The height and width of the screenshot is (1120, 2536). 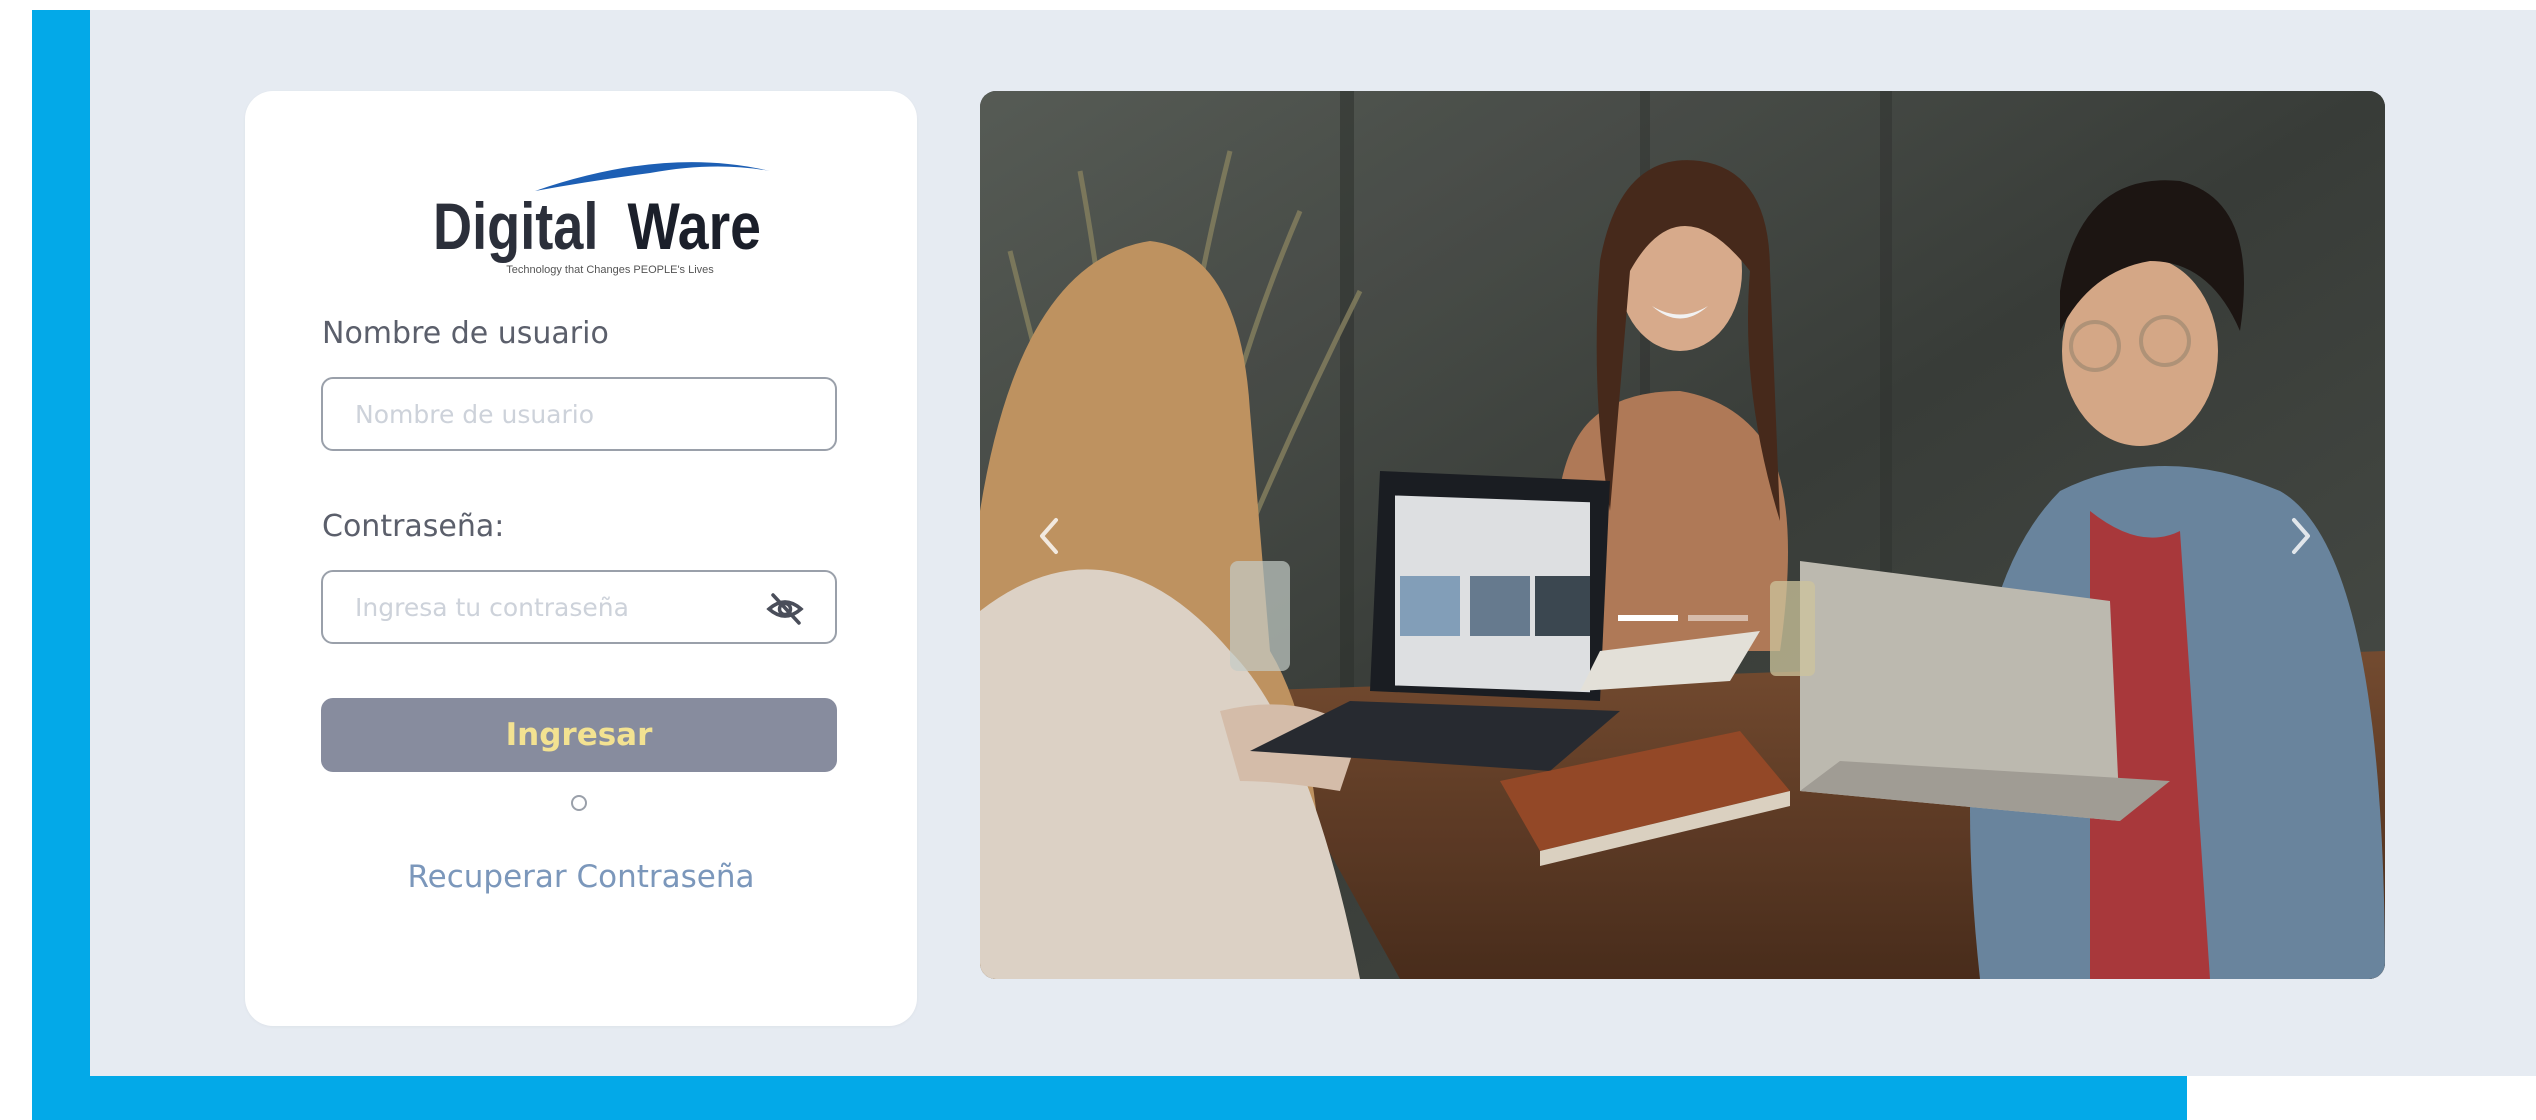 I want to click on logo-tagline: Technology that Changes PEOPLE's Lives, so click(x=610, y=270).